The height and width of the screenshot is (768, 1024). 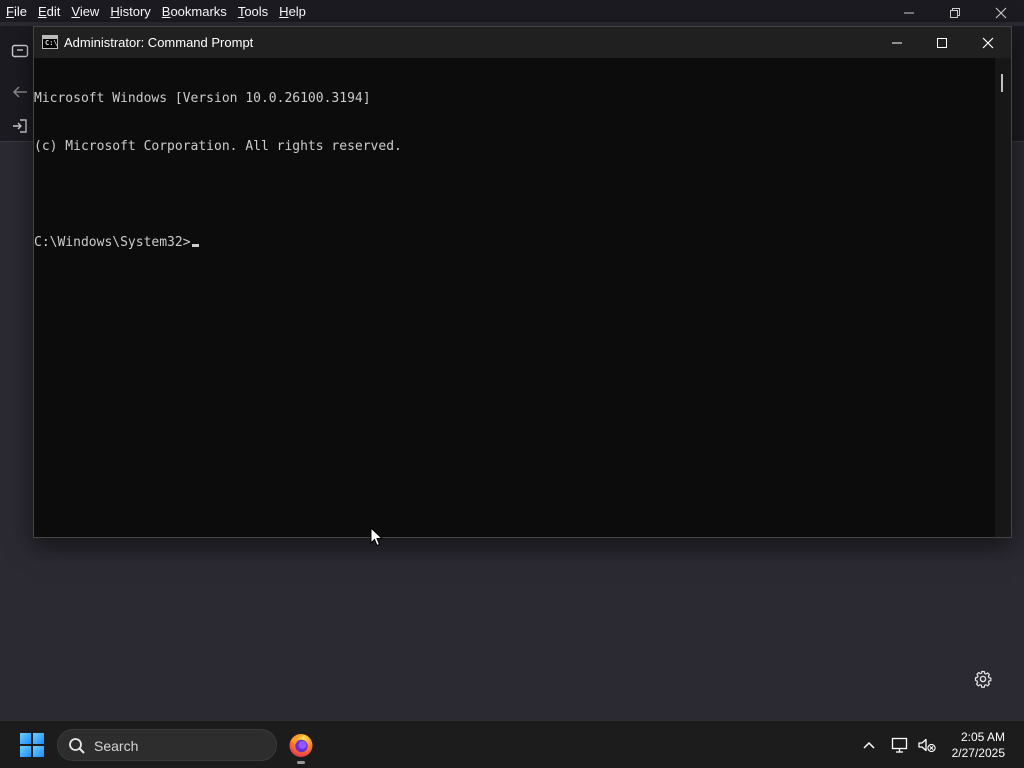 What do you see at coordinates (900, 745) in the screenshot?
I see `network-icon` at bounding box center [900, 745].